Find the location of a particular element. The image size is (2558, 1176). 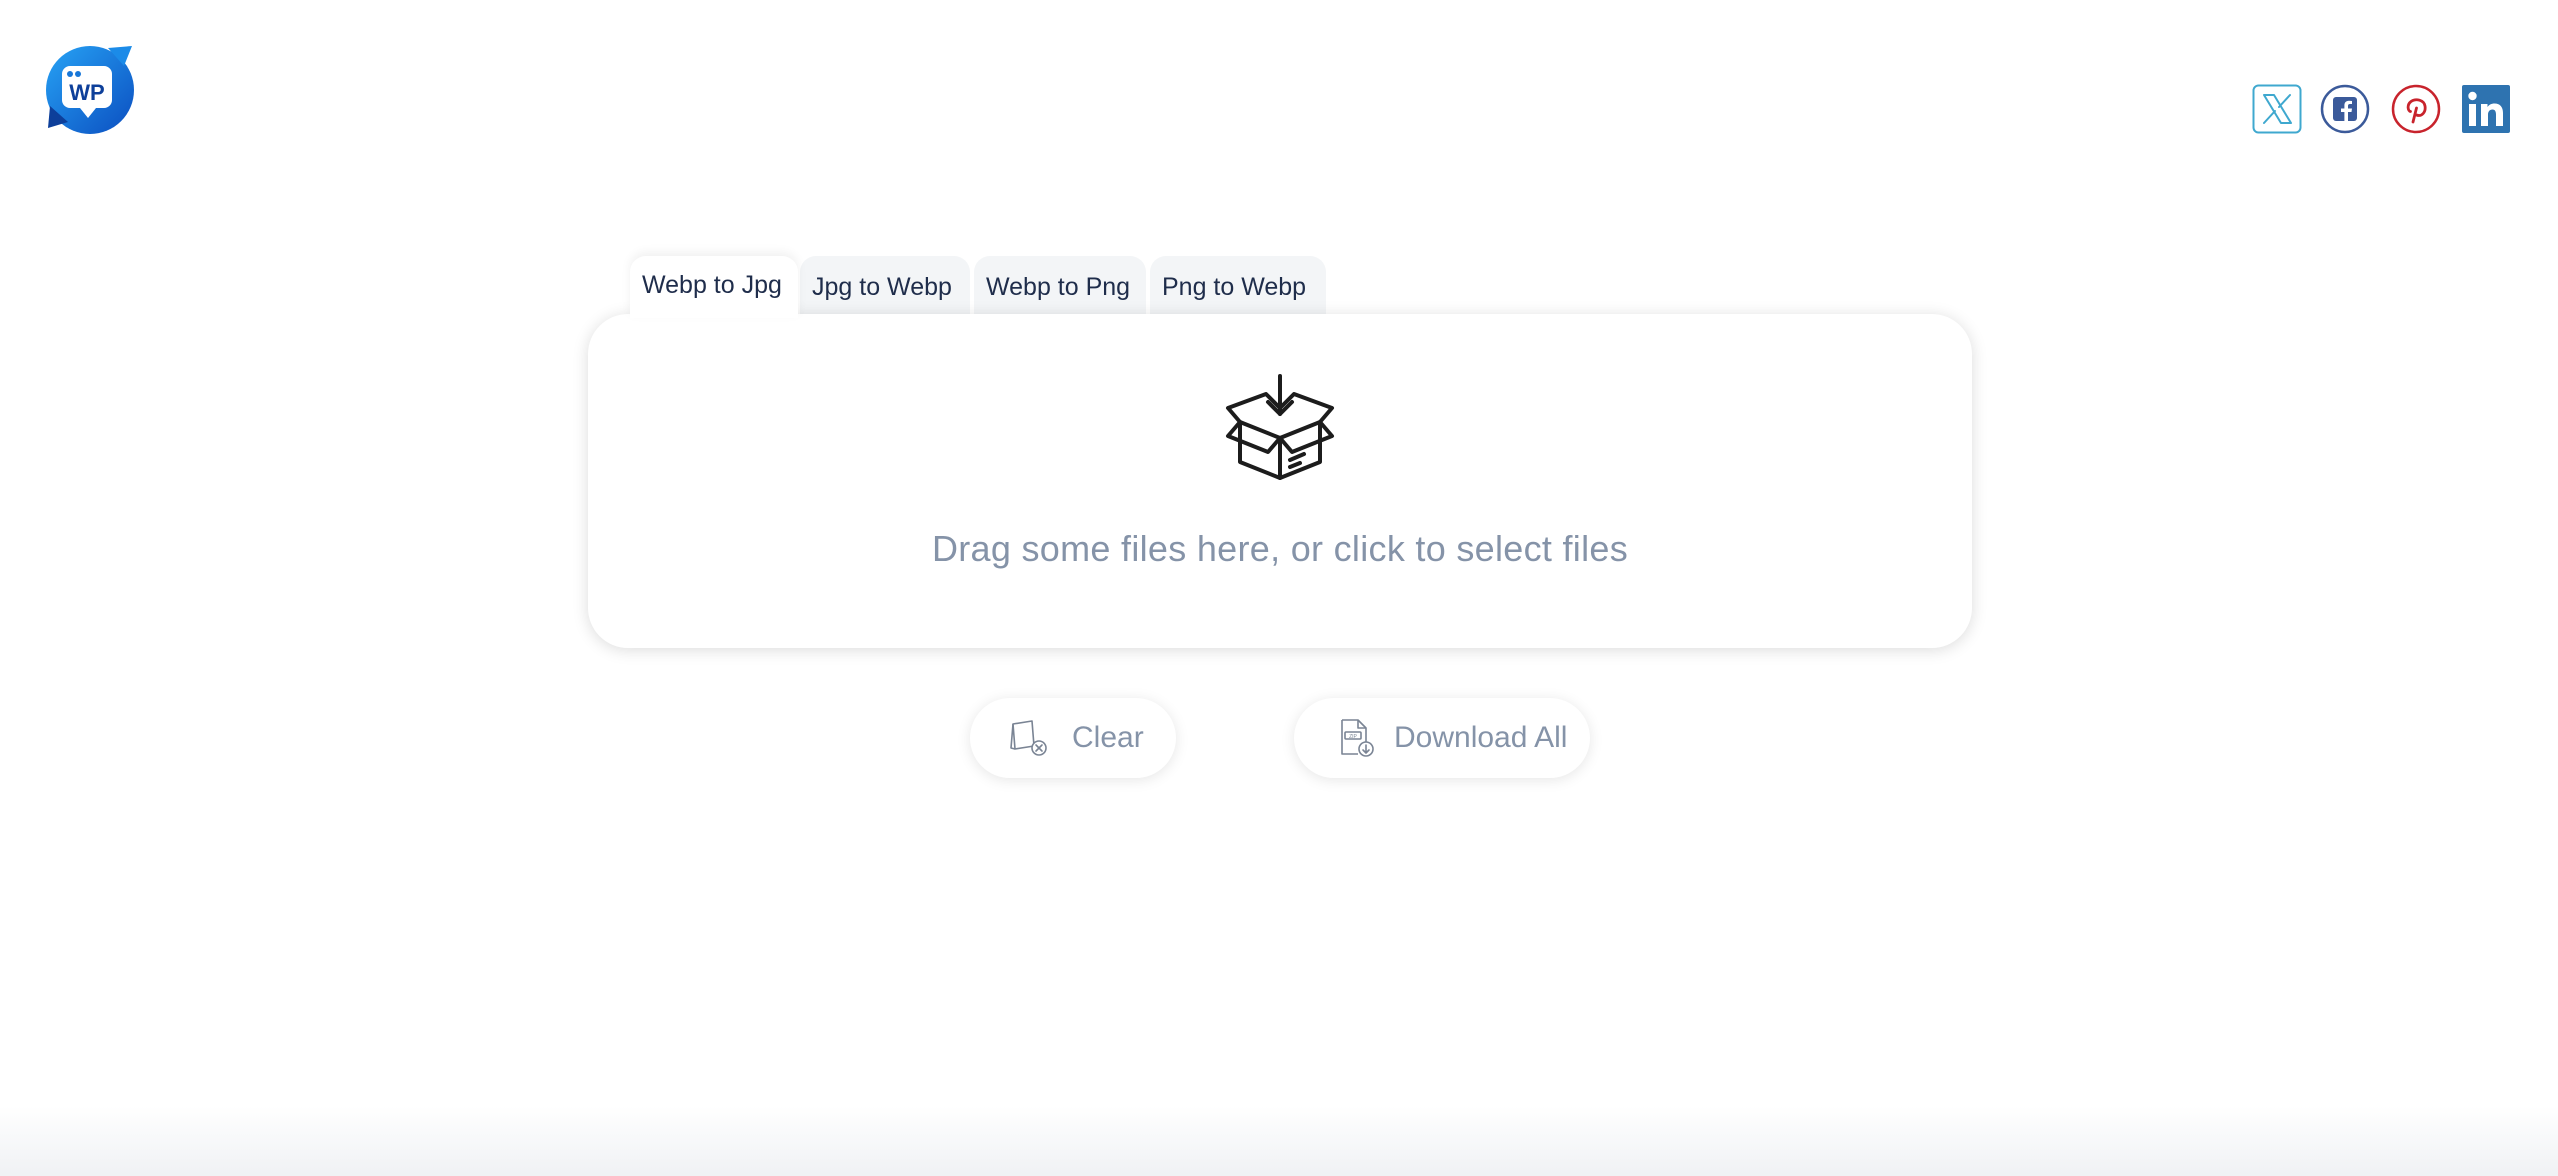

facebook-icon is located at coordinates (2345, 109).